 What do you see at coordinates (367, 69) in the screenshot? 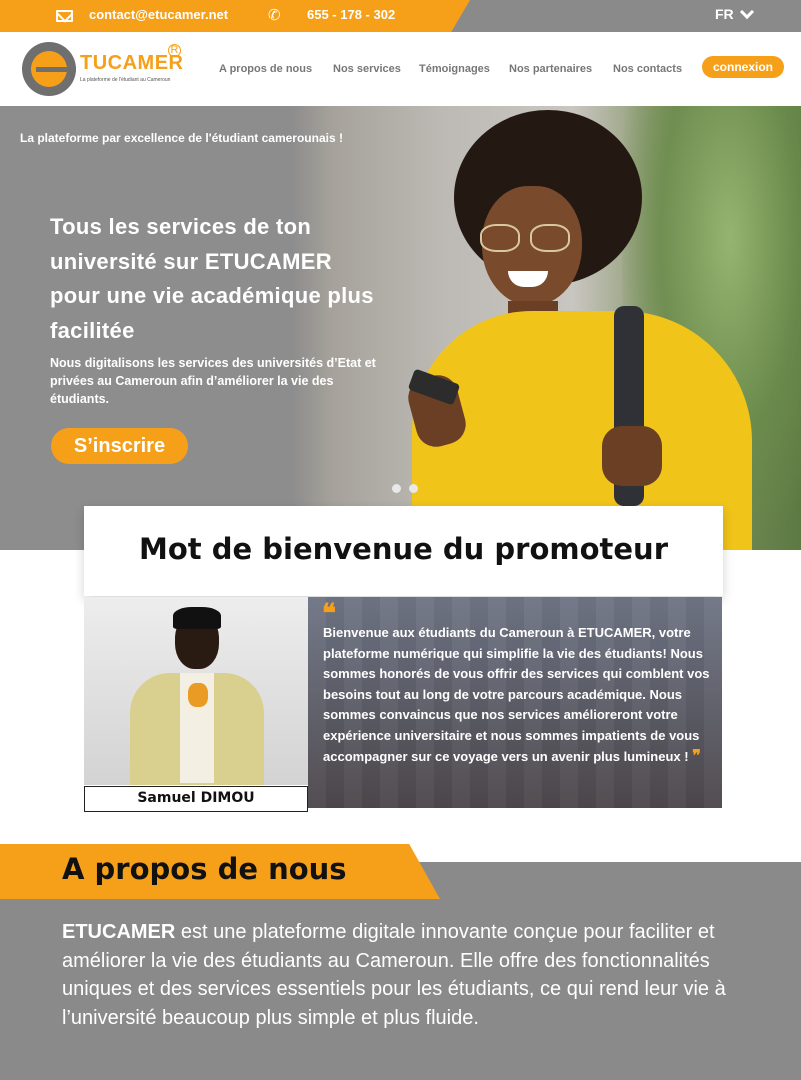
I see `nav-services: Nos services` at bounding box center [367, 69].